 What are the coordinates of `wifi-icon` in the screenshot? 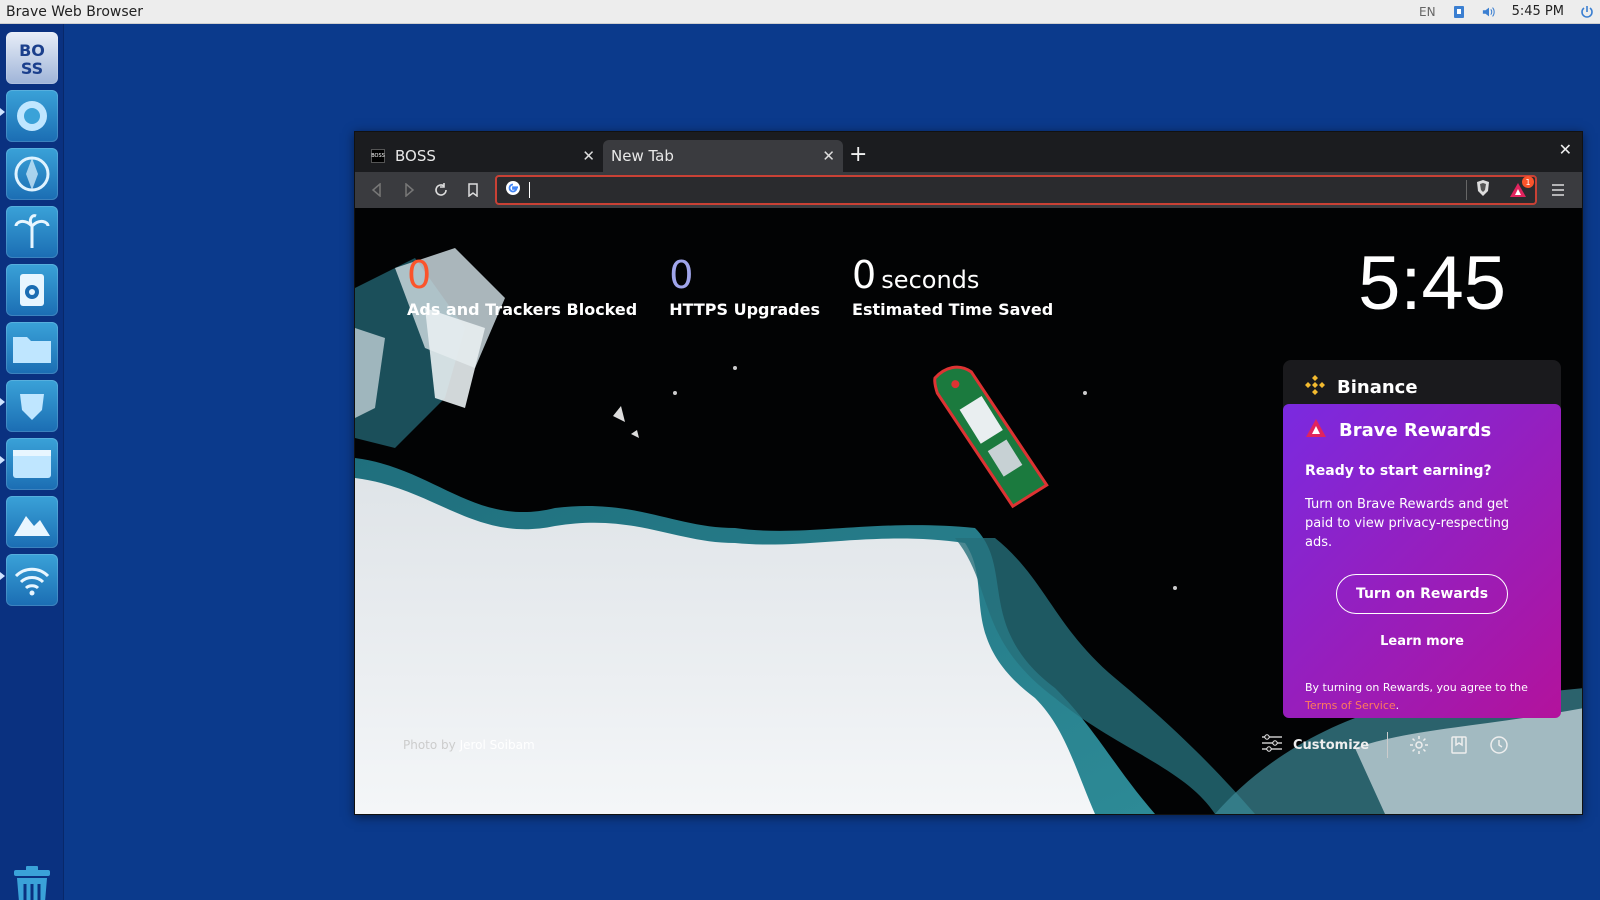 It's located at (32, 580).